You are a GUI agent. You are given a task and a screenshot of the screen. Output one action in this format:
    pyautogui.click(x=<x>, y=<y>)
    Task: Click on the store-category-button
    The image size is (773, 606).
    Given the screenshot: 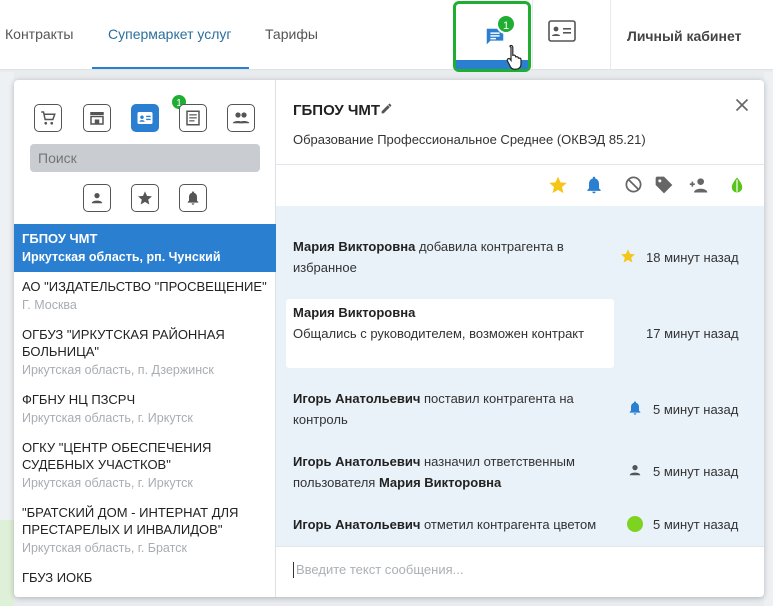 What is the action you would take?
    pyautogui.click(x=97, y=118)
    